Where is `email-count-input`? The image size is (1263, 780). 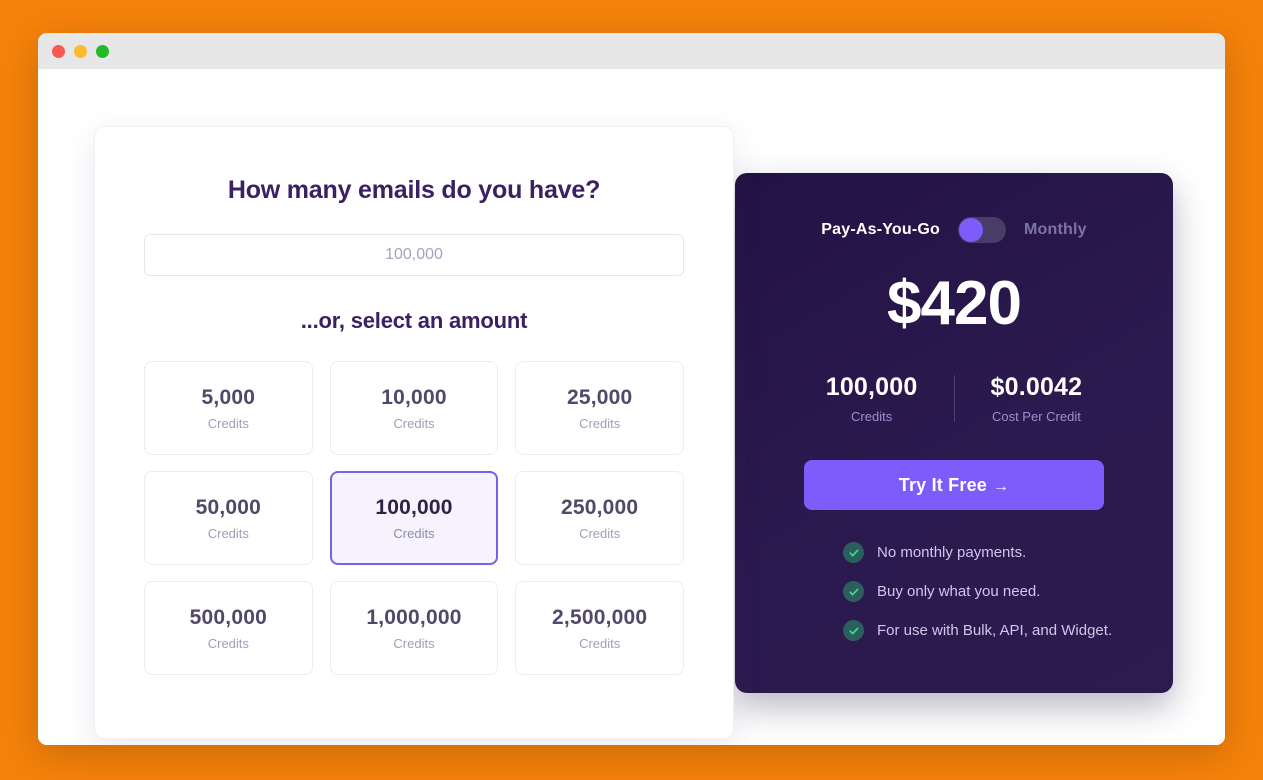
email-count-input is located at coordinates (414, 255).